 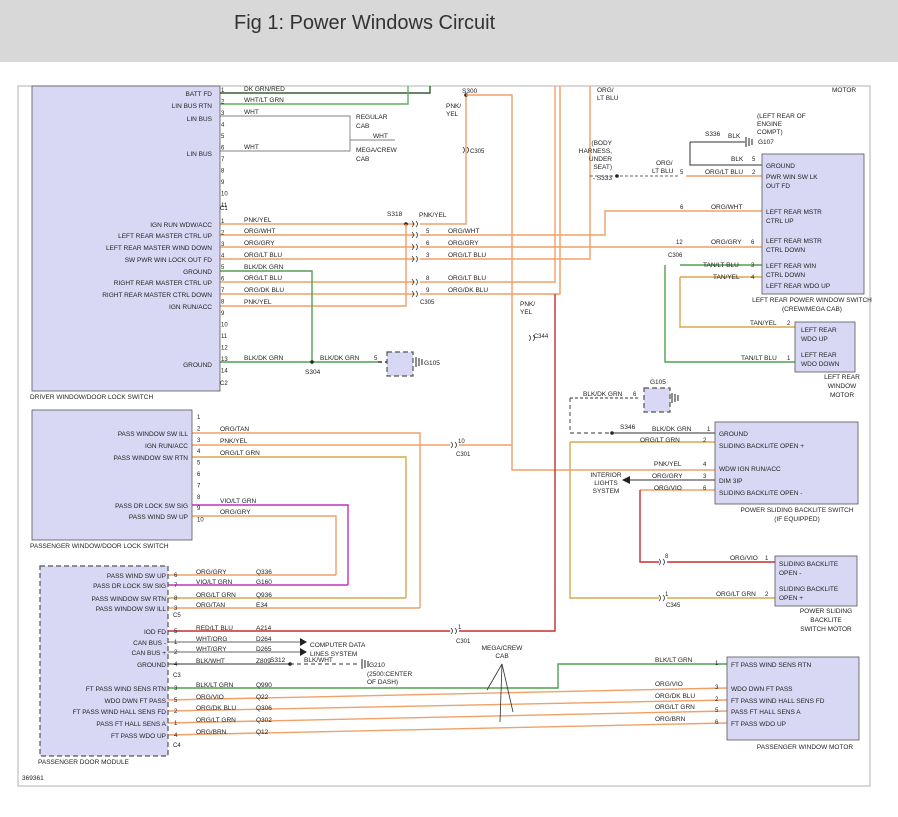 I want to click on pdm-pin-label: PASS WINDOW SW ILL, so click(x=131, y=609).